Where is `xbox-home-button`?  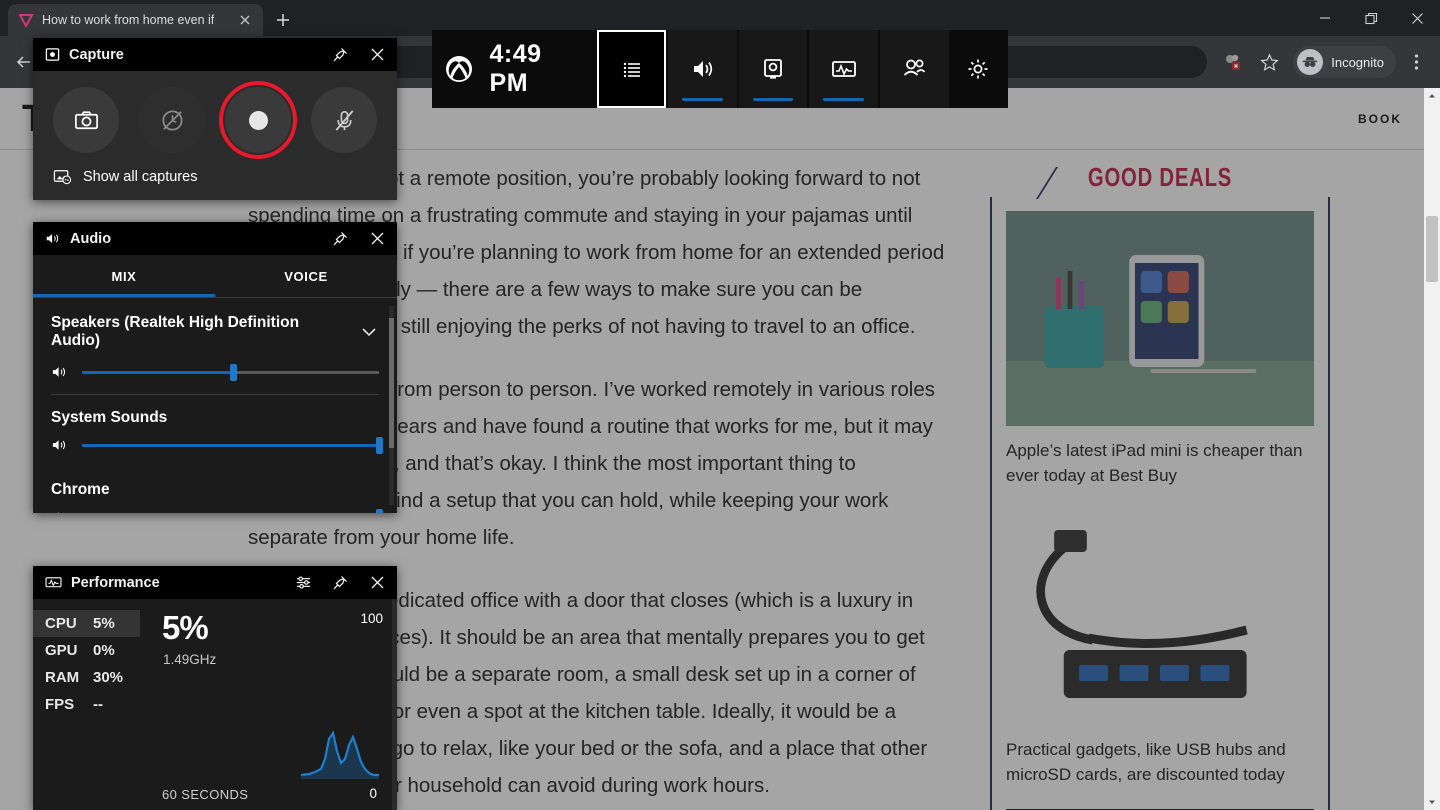 xbox-home-button is located at coordinates (459, 69).